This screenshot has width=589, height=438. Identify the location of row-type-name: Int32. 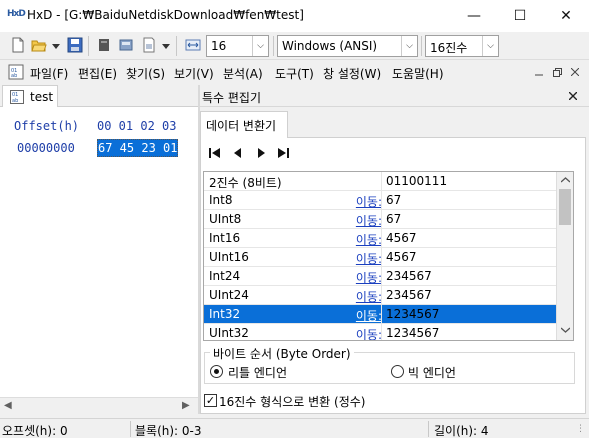
(225, 314).